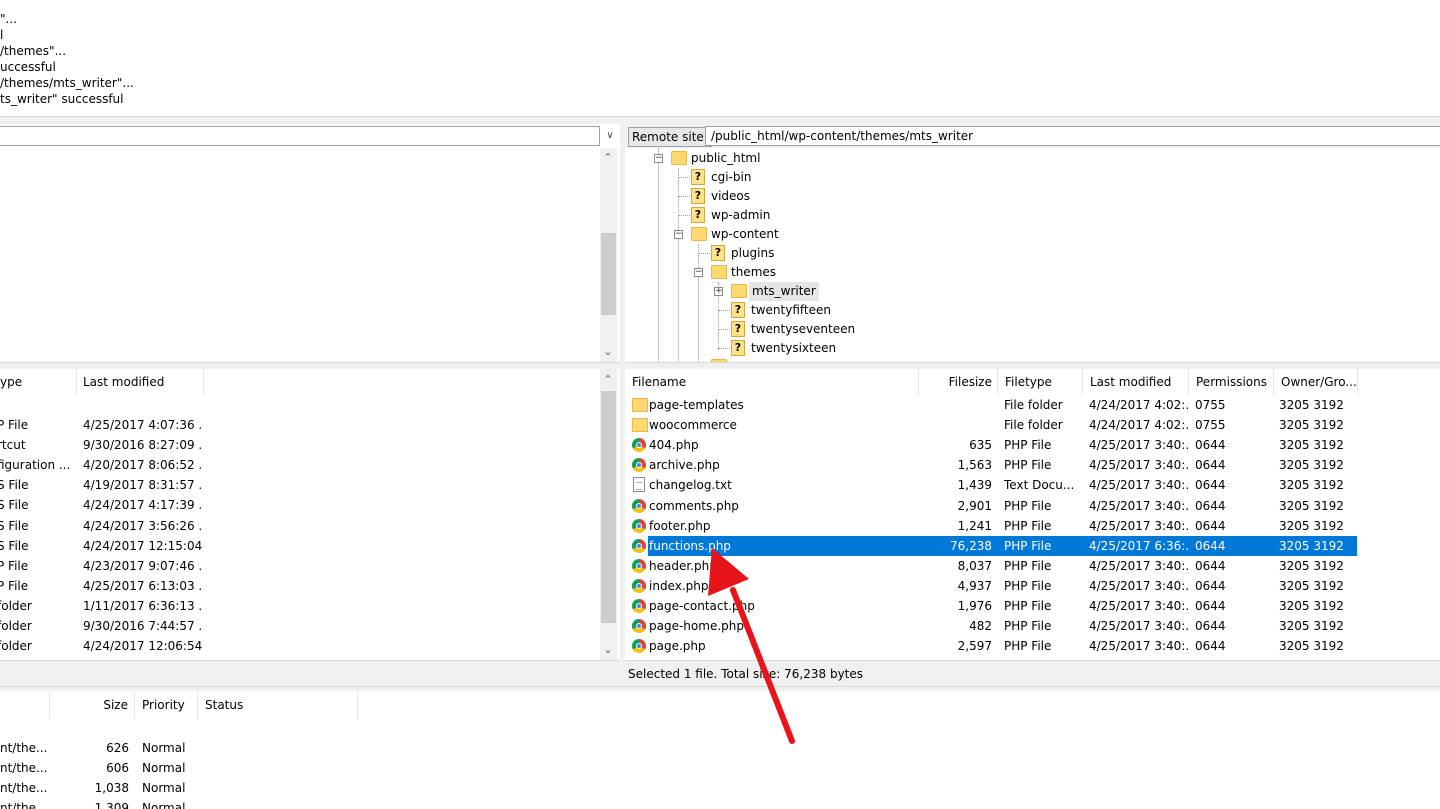 The image size is (1440, 809). What do you see at coordinates (694, 506) in the screenshot?
I see `cell-filename: comments.php` at bounding box center [694, 506].